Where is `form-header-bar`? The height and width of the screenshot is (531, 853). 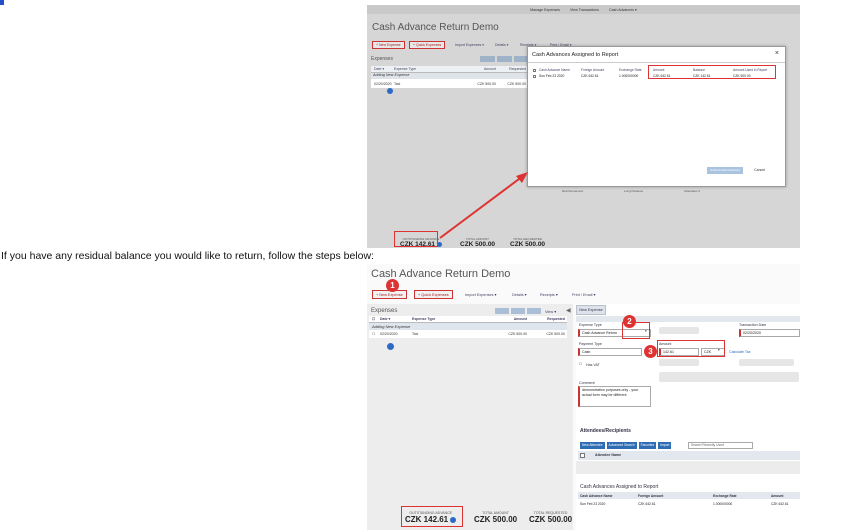 form-header-bar is located at coordinates (688, 319).